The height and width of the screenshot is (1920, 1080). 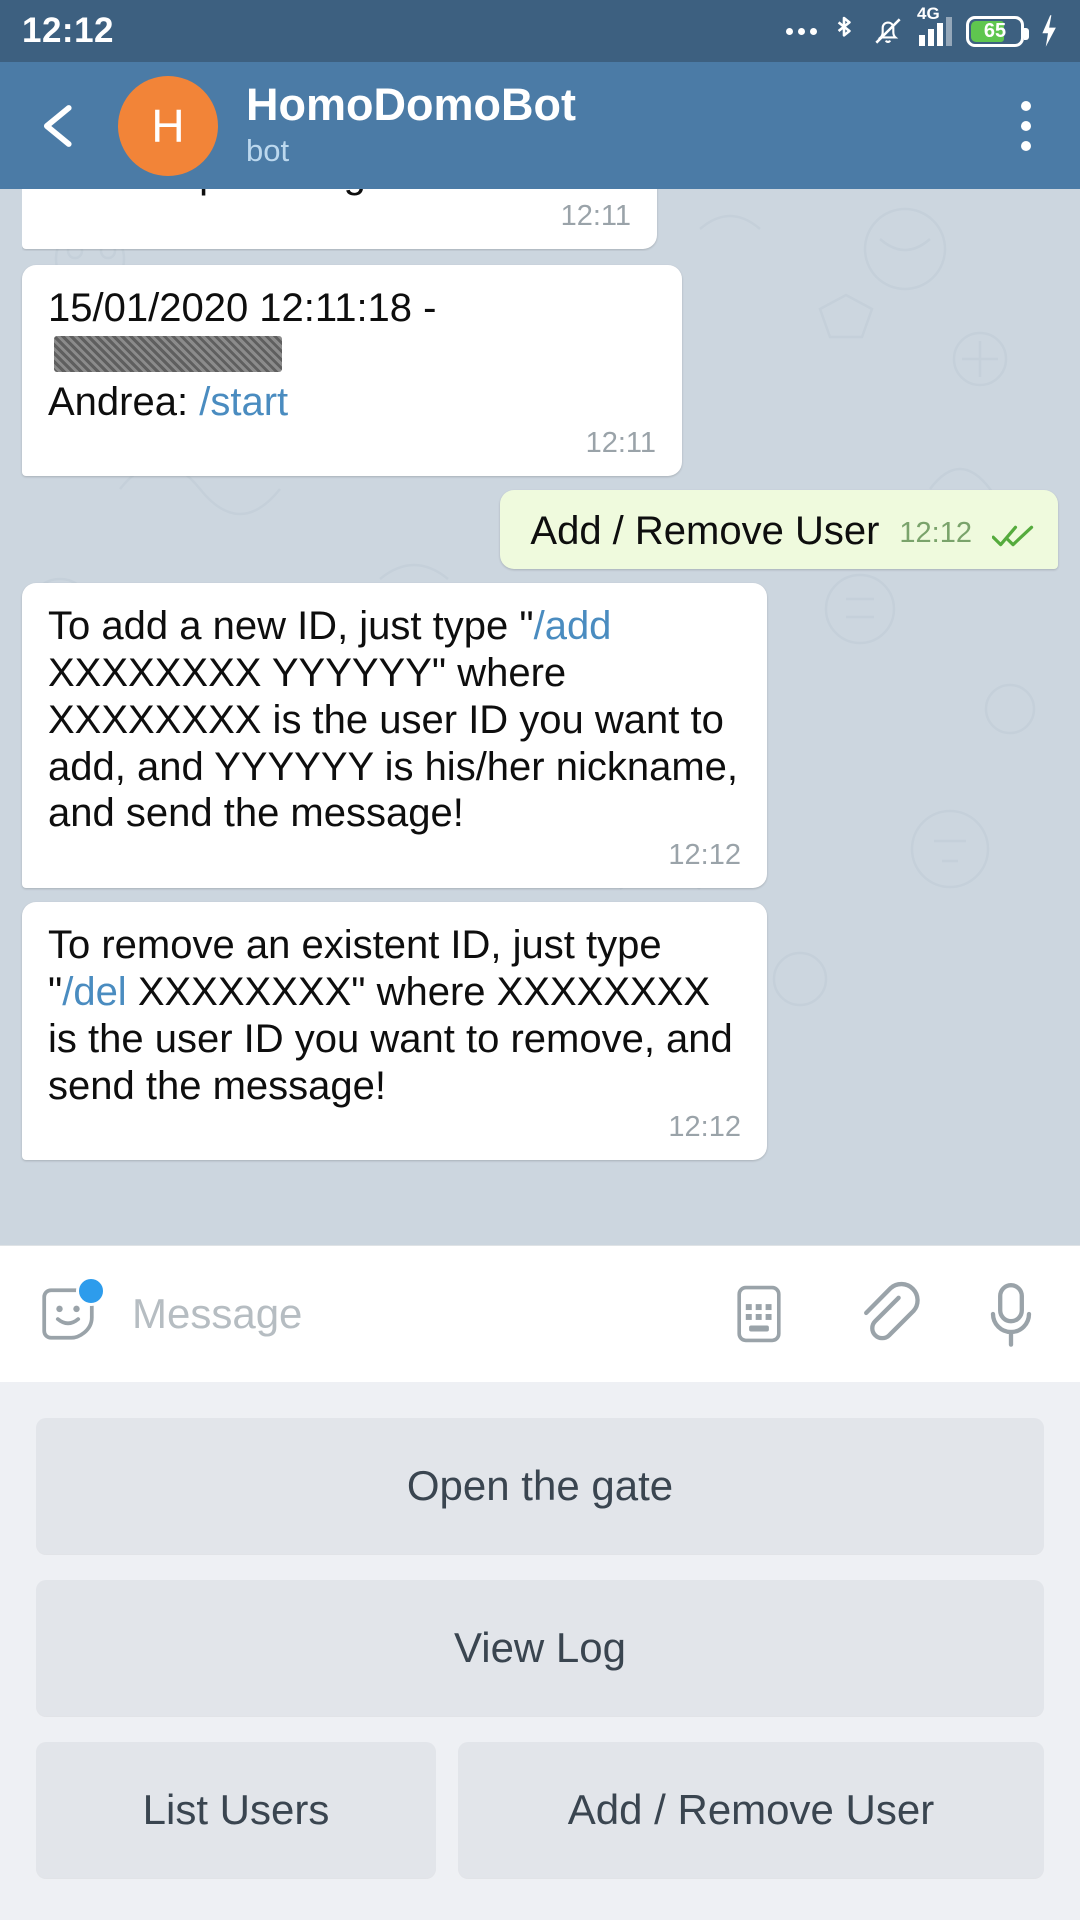 I want to click on mute-bell-icon, so click(x=888, y=31).